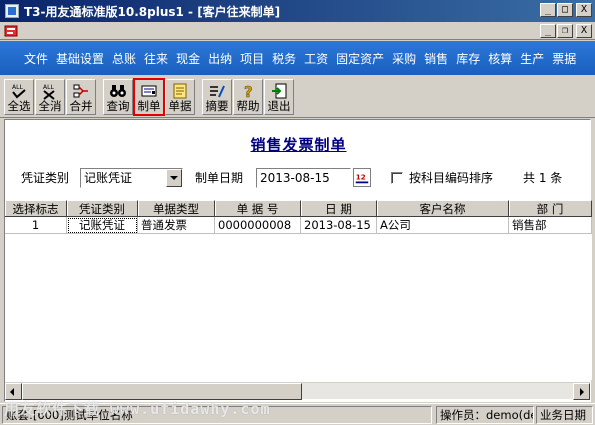 This screenshot has height=425, width=595. What do you see at coordinates (297, 11) in the screenshot?
I see `title-bar: T3-用友通标准版10.8plus1 - [客户往来制单] _ □ X` at bounding box center [297, 11].